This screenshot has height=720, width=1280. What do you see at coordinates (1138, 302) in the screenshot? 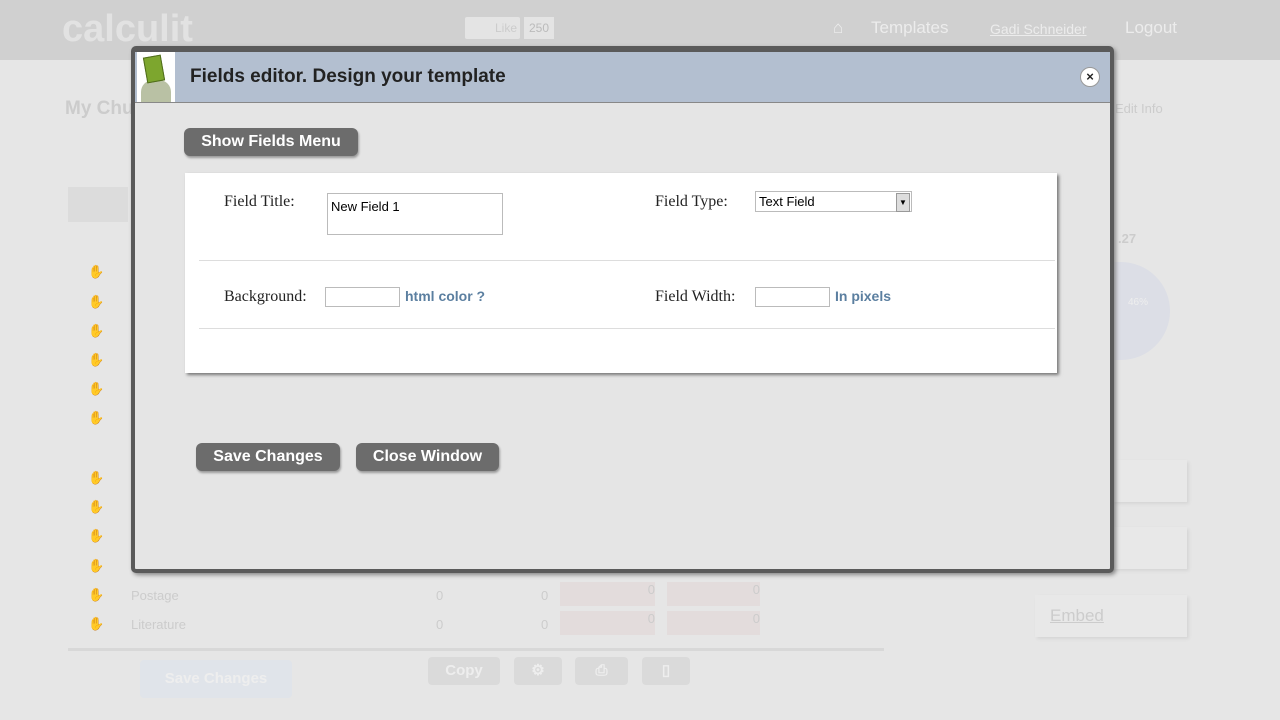
I see `pie-label: 46%` at bounding box center [1138, 302].